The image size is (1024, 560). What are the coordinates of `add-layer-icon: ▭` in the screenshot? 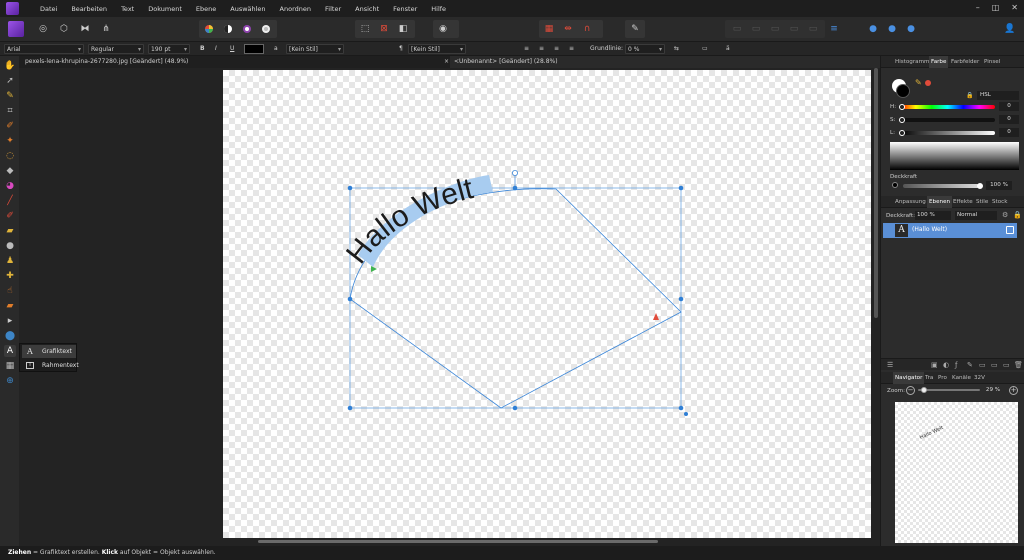 It's located at (994, 365).